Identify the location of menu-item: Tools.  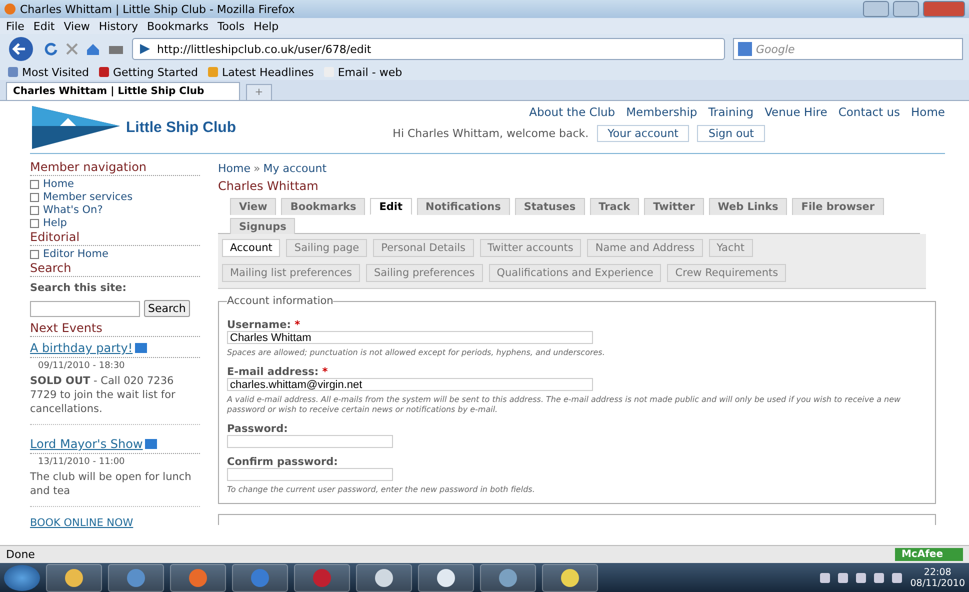
(231, 26).